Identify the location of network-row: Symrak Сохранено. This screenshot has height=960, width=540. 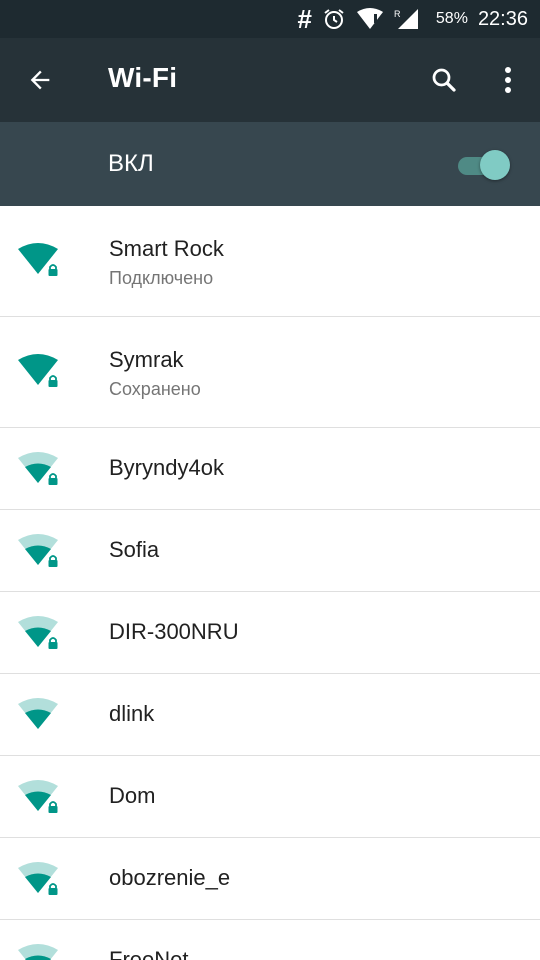
(270, 372).